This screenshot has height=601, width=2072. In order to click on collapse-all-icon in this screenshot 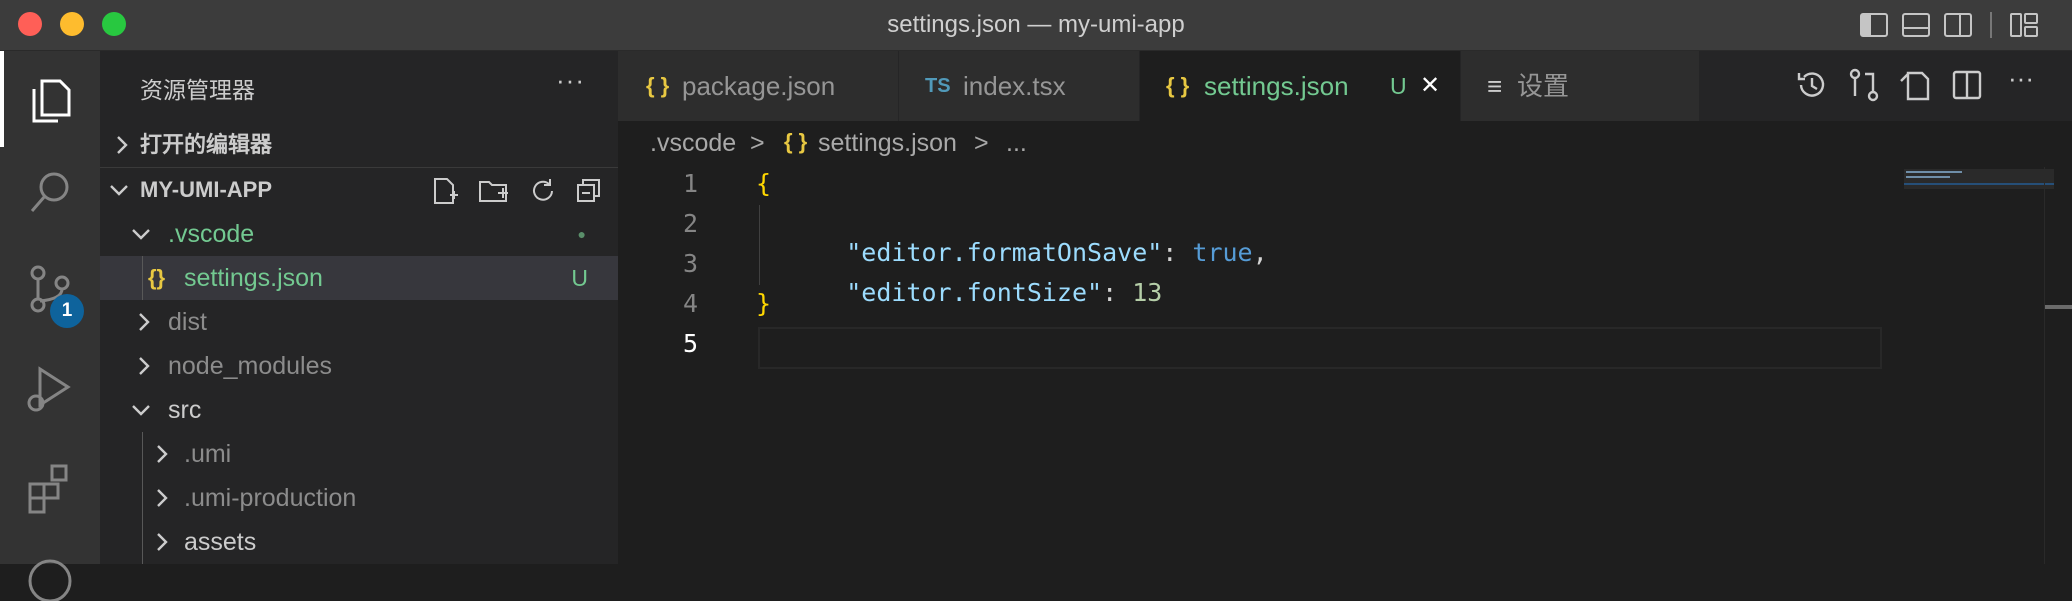, I will do `click(589, 191)`.